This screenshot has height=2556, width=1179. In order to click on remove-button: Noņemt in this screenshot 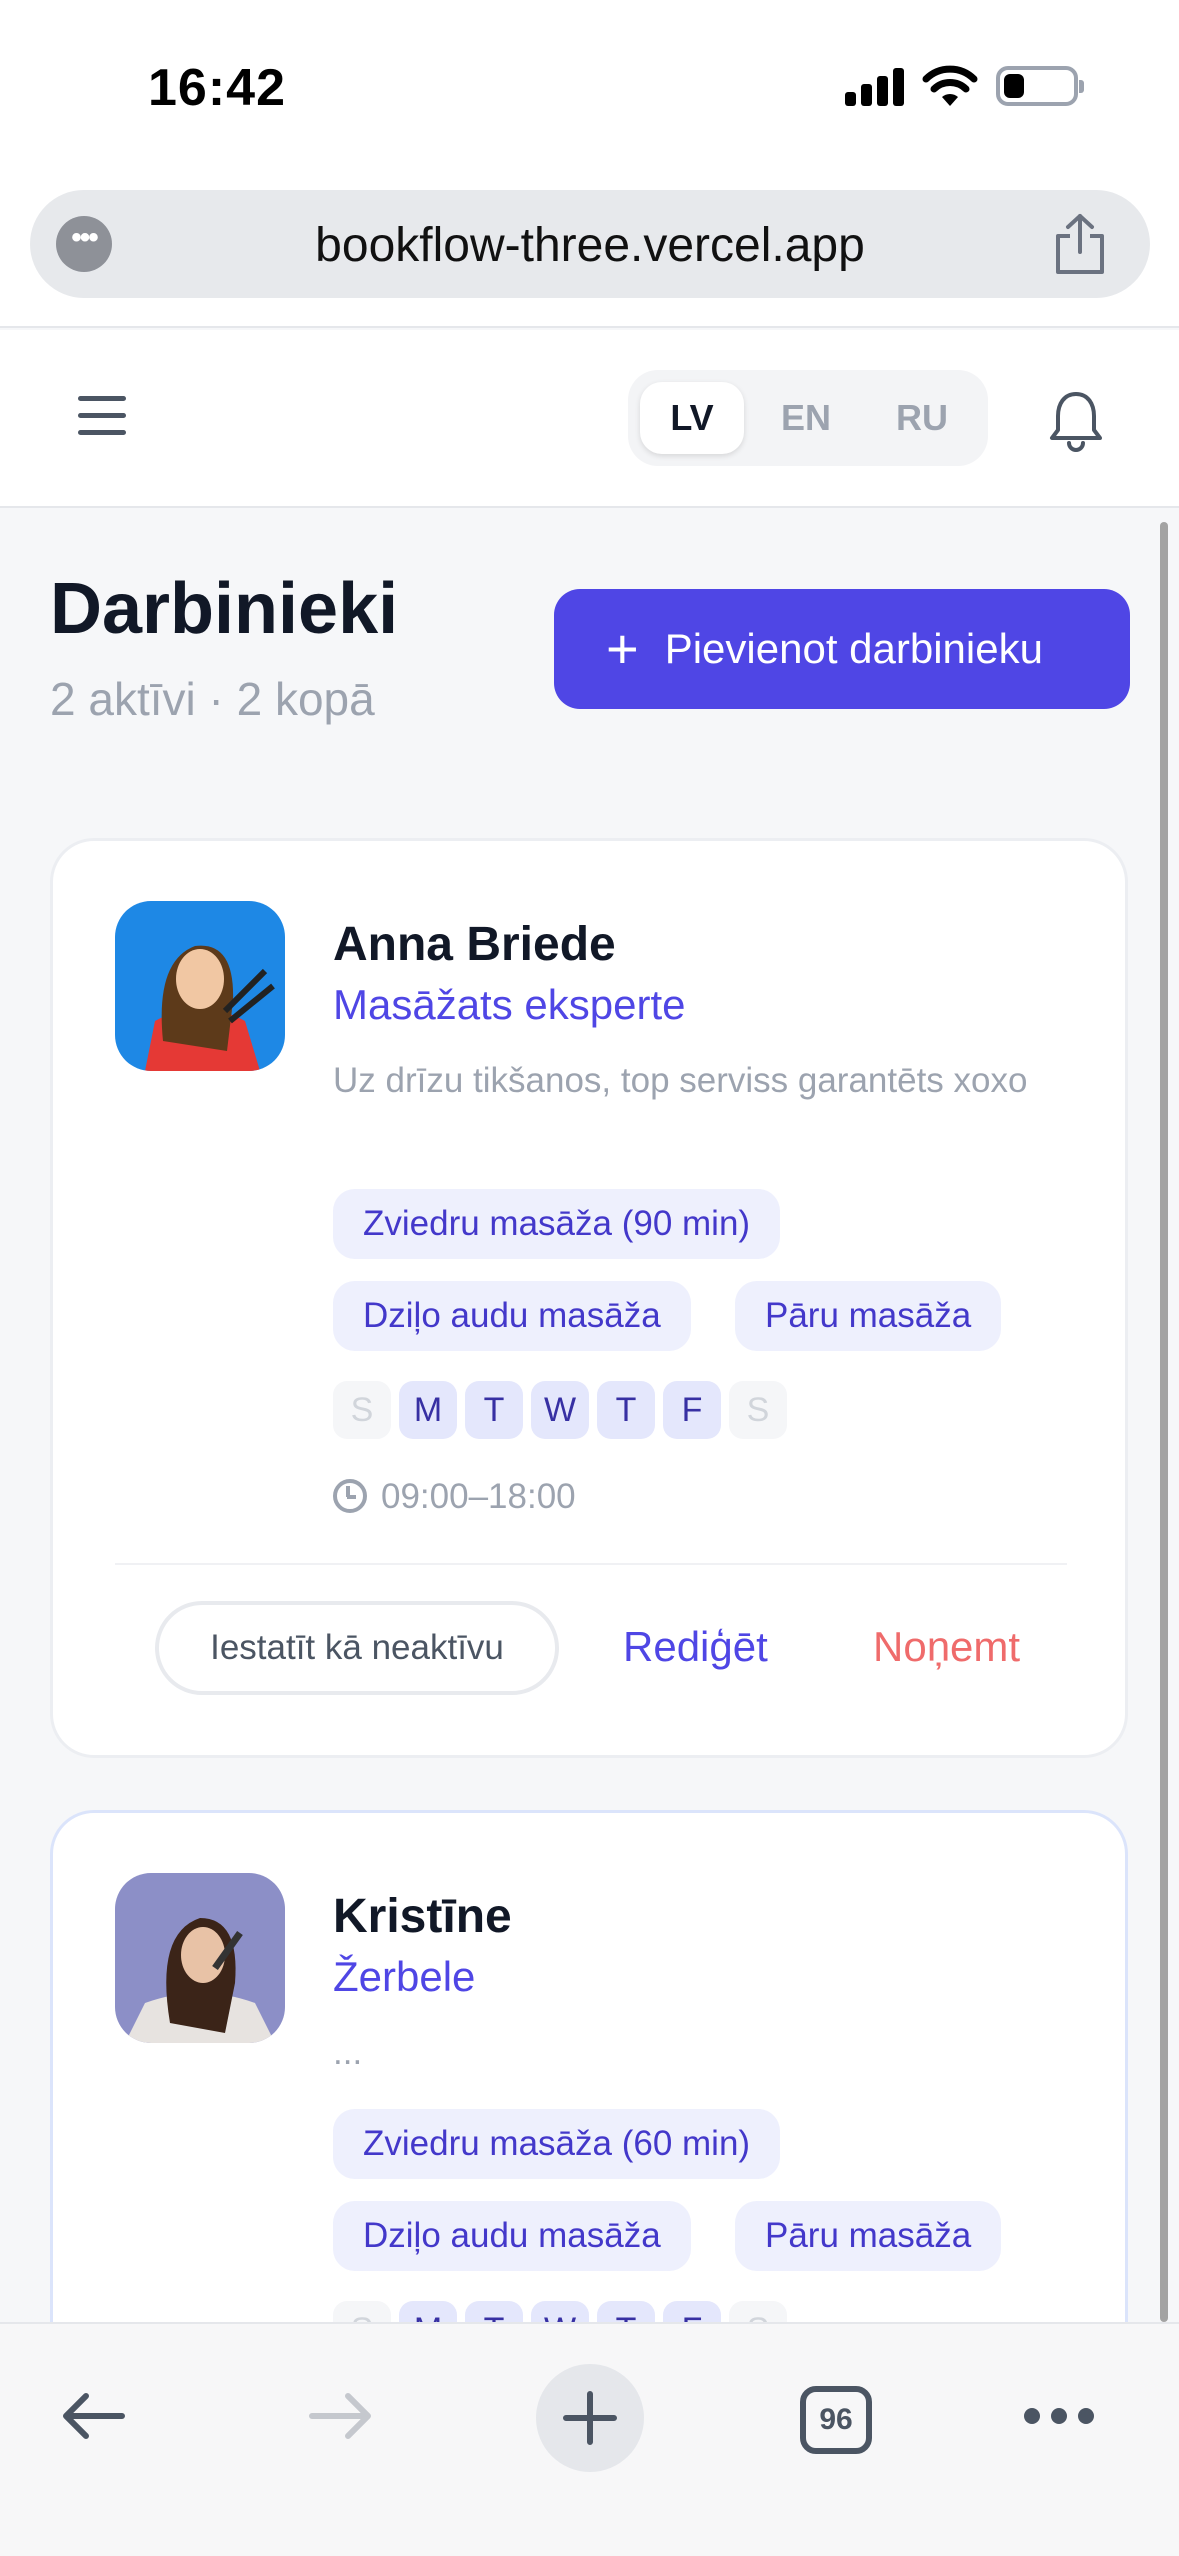, I will do `click(946, 1647)`.